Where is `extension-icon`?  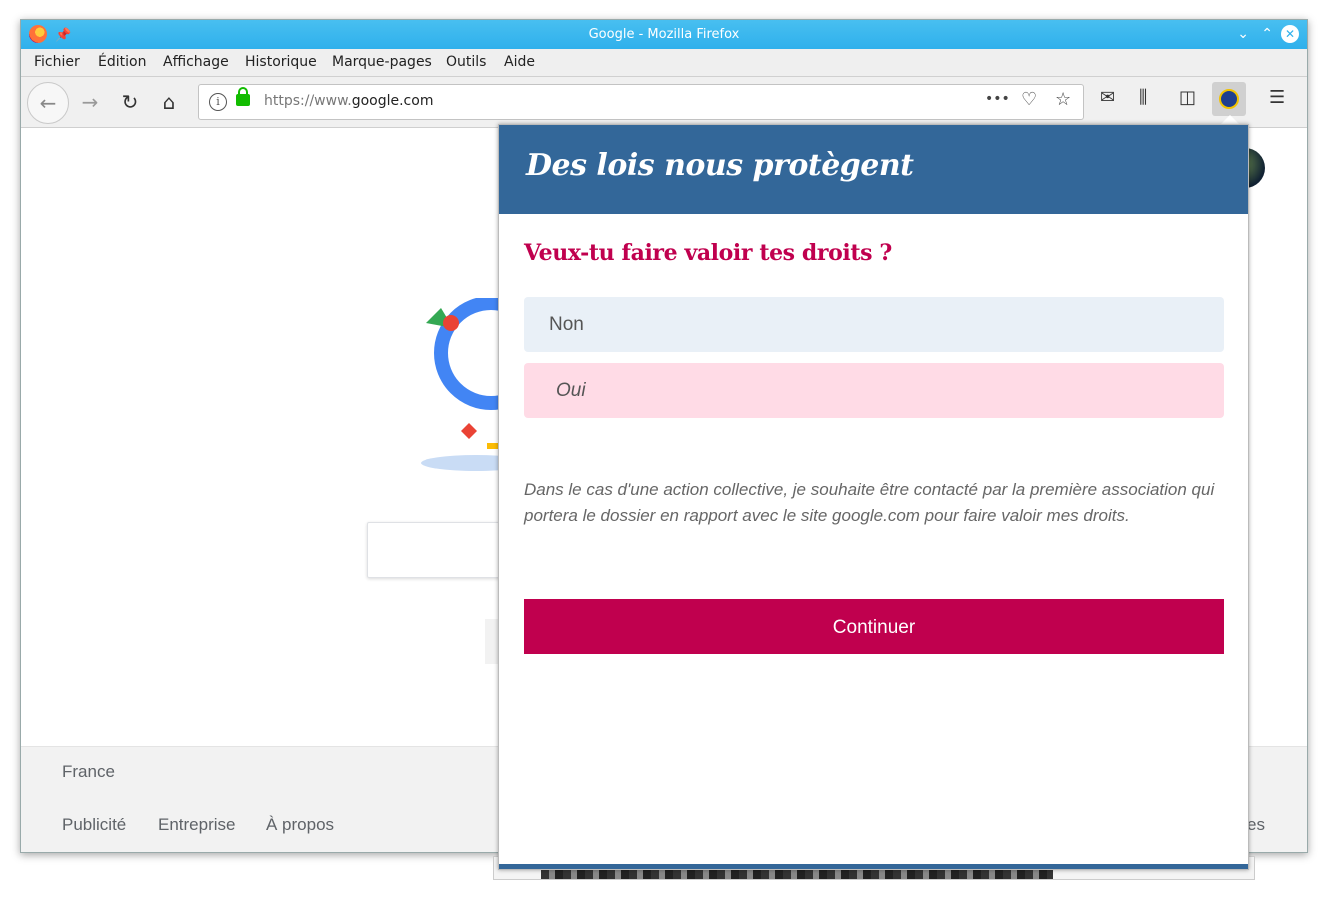
extension-icon is located at coordinates (1229, 99).